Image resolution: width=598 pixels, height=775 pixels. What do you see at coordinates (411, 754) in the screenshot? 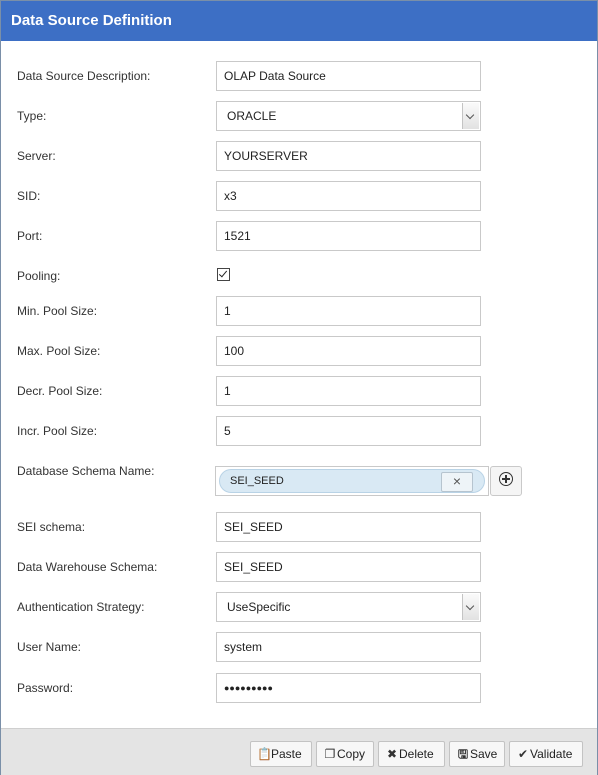
I see `delete-button: ✖ Delete` at bounding box center [411, 754].